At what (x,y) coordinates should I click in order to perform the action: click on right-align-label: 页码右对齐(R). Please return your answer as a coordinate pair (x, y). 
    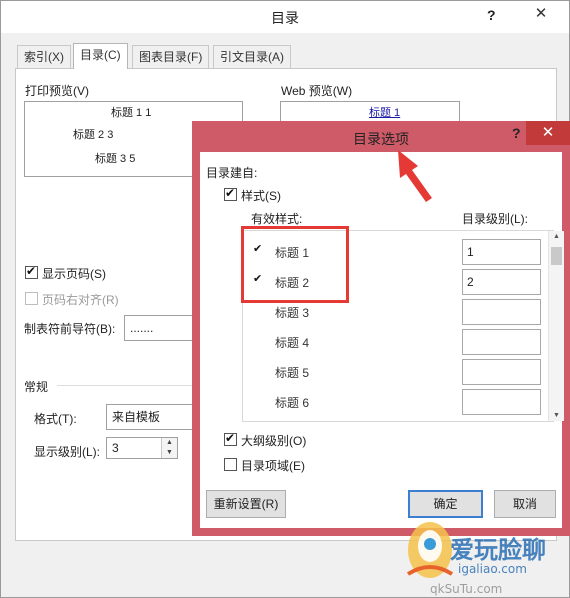
    Looking at the image, I should click on (80, 300).